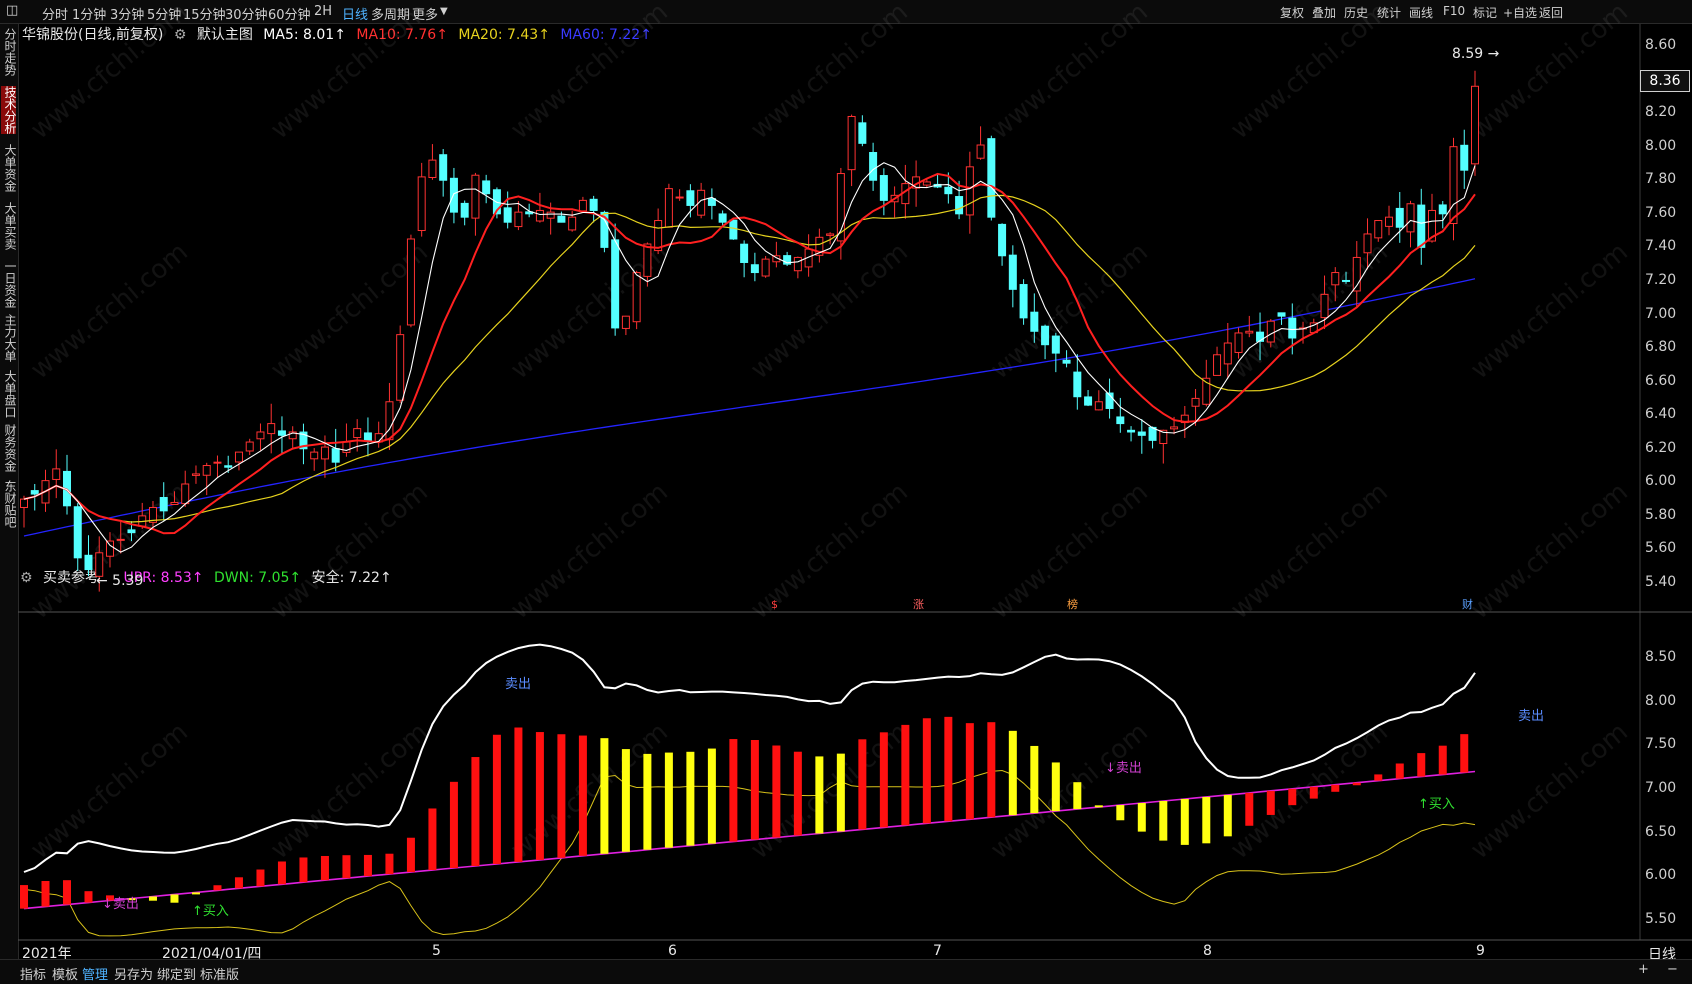 Image resolution: width=1692 pixels, height=984 pixels. What do you see at coordinates (1661, 481) in the screenshot?
I see `price-tick: 6.00` at bounding box center [1661, 481].